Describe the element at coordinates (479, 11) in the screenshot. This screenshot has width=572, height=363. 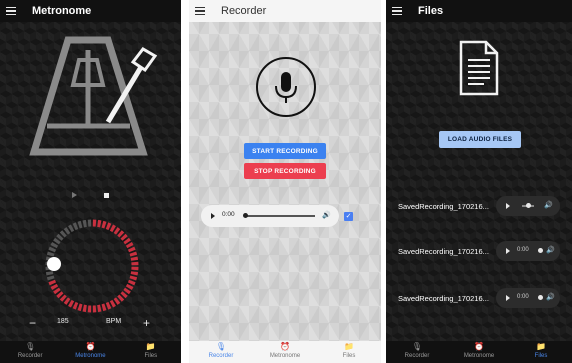
I see `app-bar: Files` at that location.